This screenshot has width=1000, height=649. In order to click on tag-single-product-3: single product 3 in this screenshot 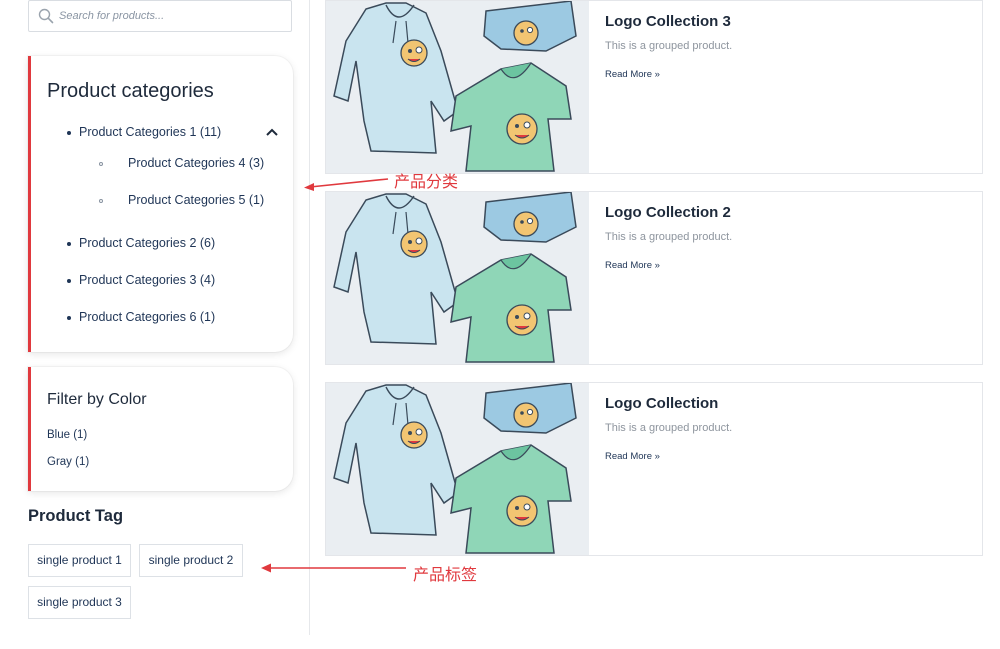, I will do `click(79, 602)`.